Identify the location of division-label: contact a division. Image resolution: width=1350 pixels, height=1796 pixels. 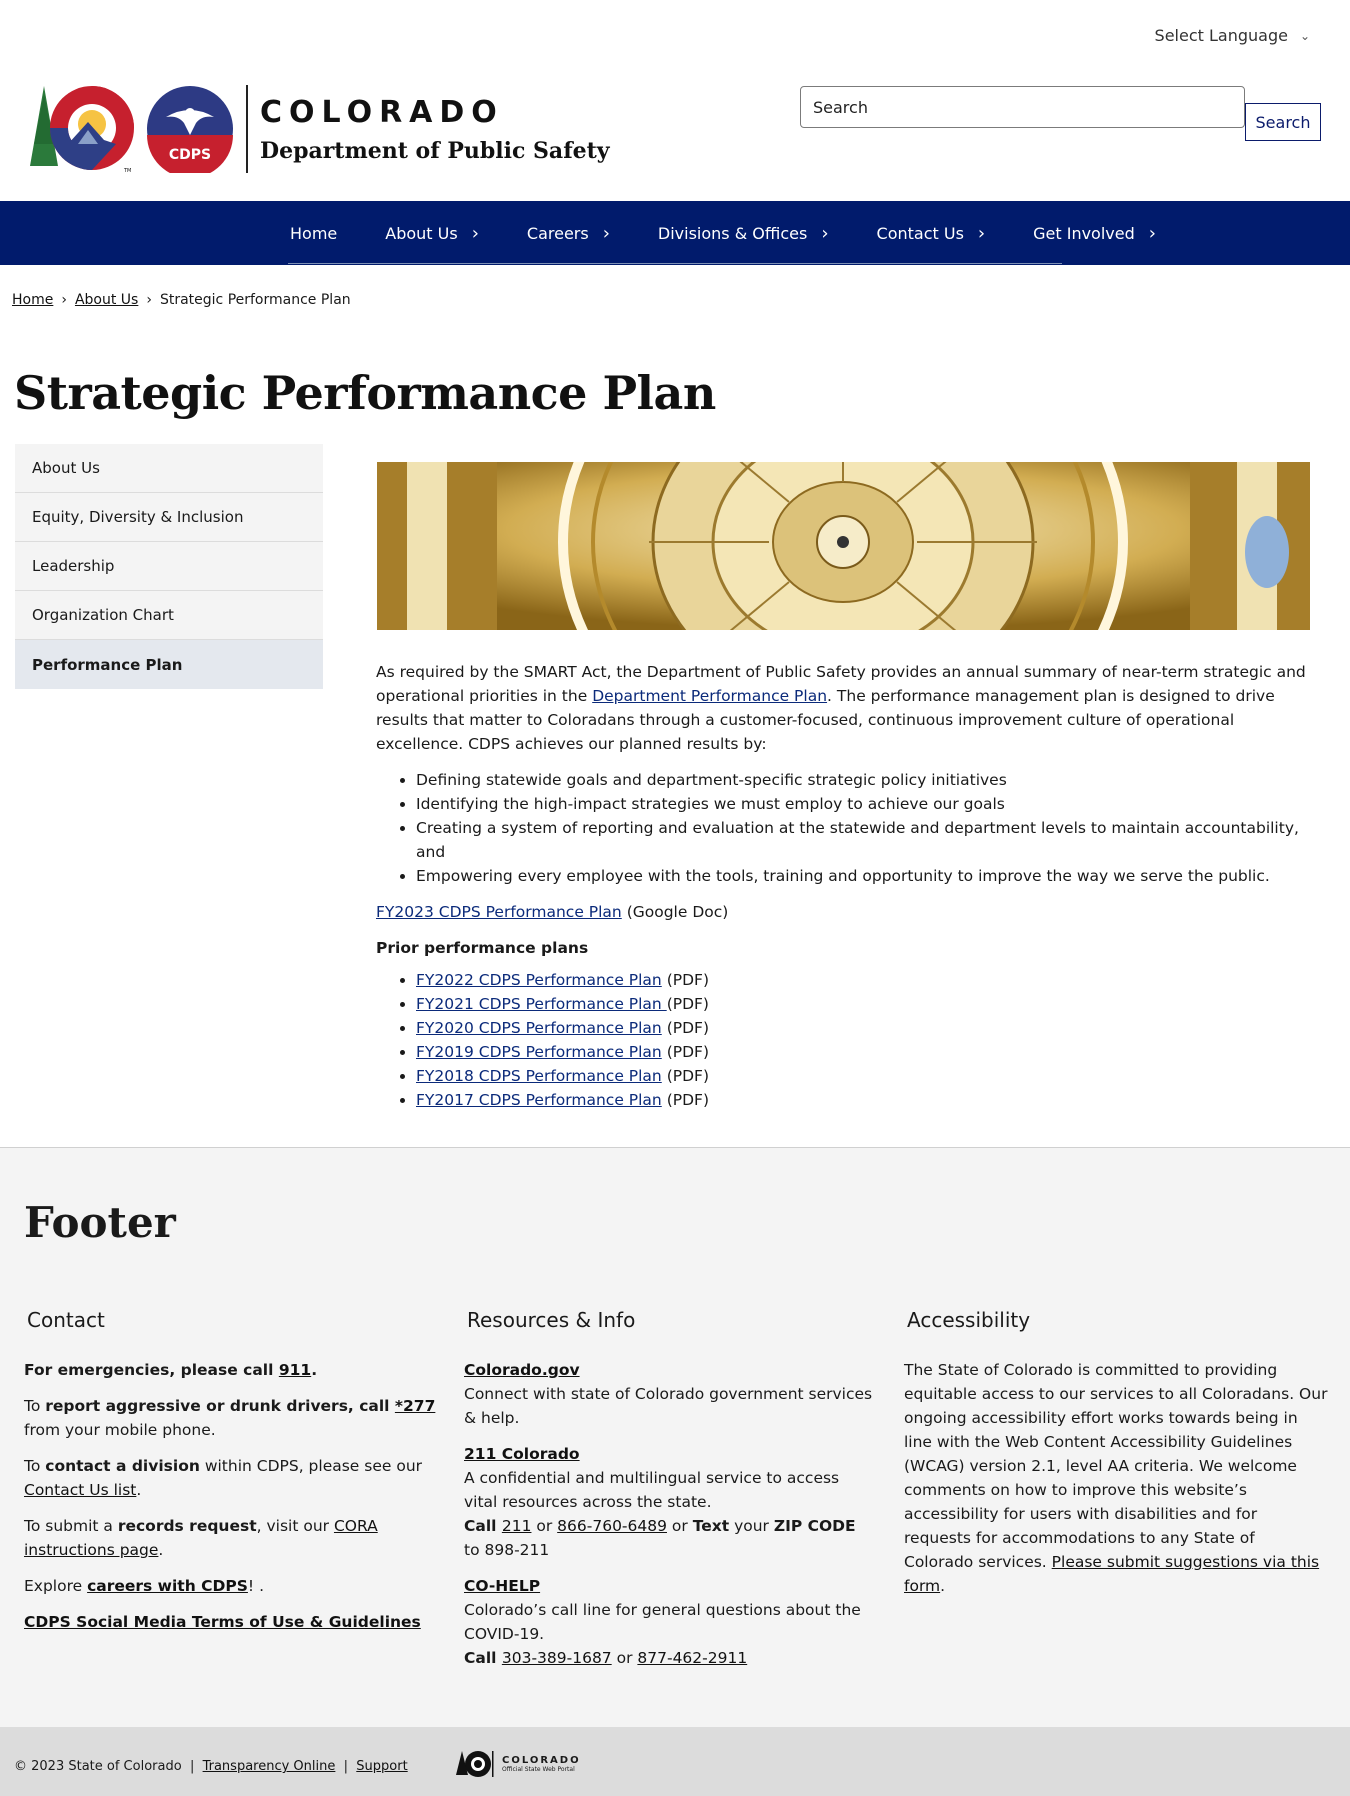
(122, 1466).